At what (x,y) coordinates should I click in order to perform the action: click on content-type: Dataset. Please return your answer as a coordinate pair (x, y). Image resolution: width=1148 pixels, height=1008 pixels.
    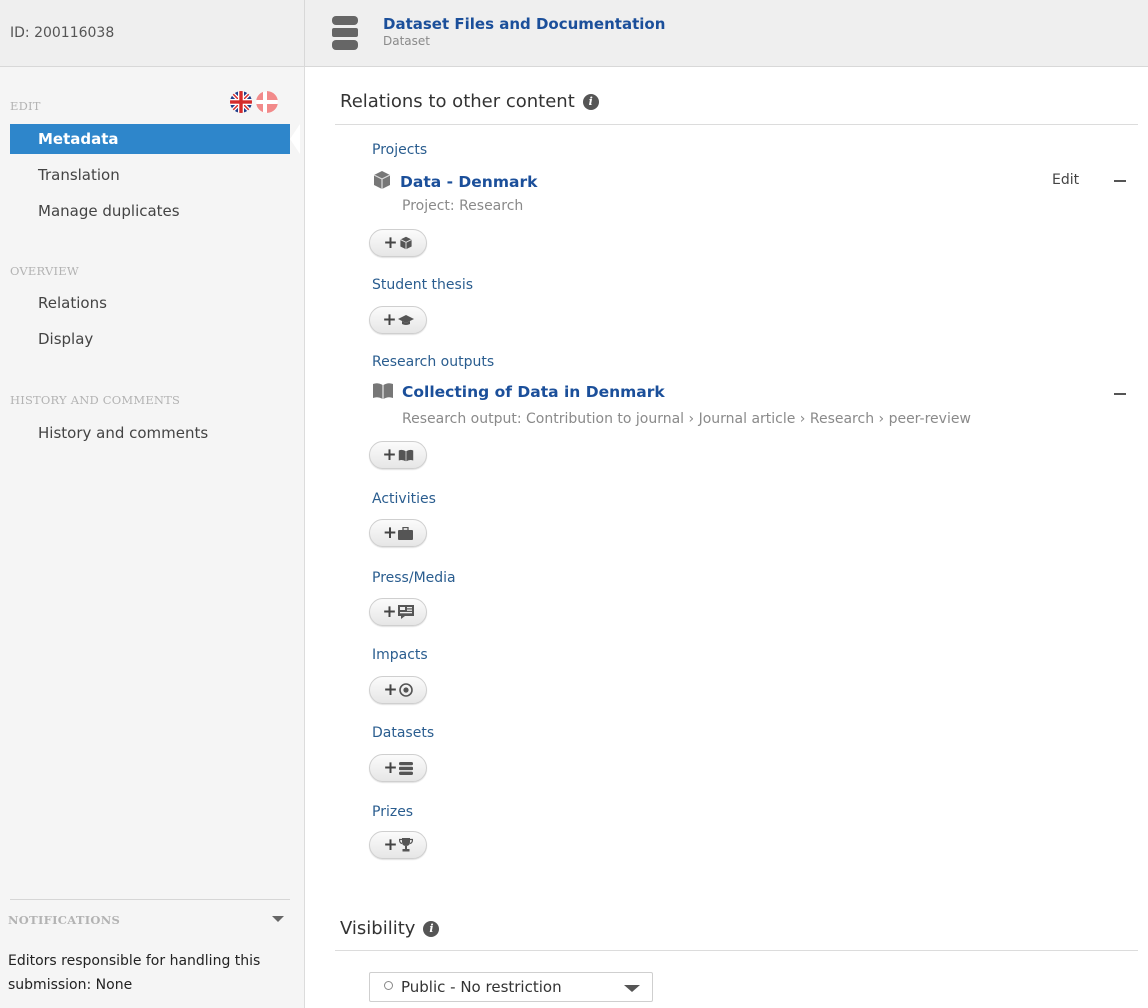
    Looking at the image, I should click on (406, 41).